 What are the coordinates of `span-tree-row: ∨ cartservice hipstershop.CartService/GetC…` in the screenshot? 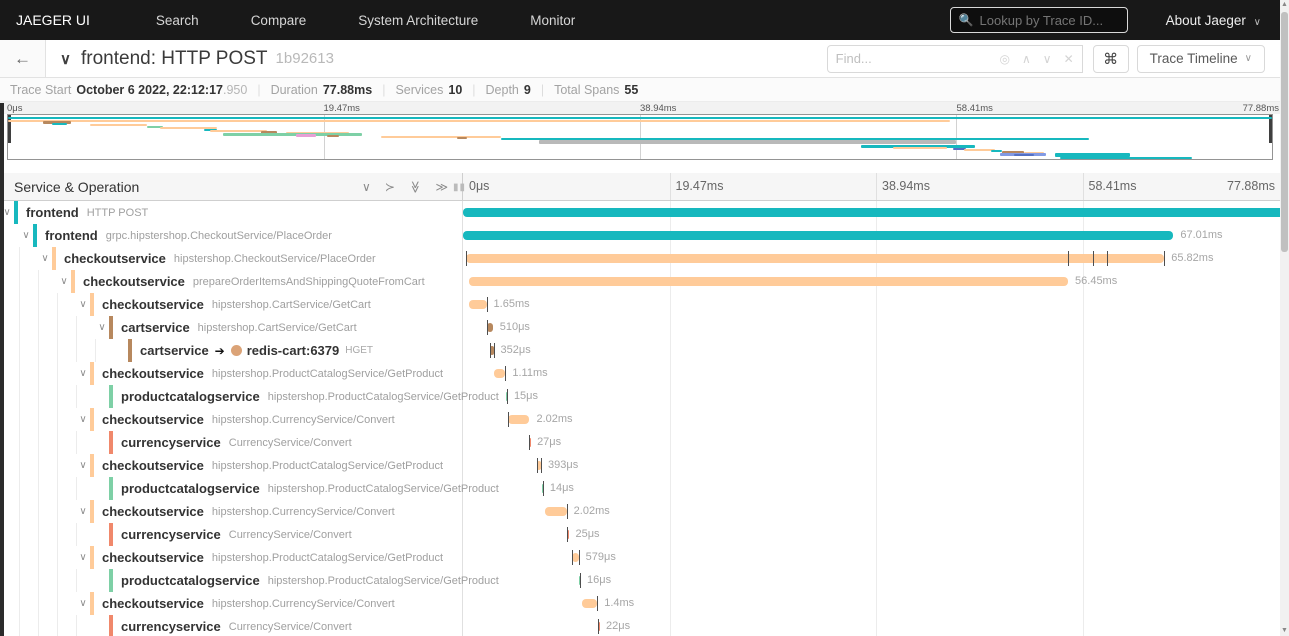 It's located at (231, 327).